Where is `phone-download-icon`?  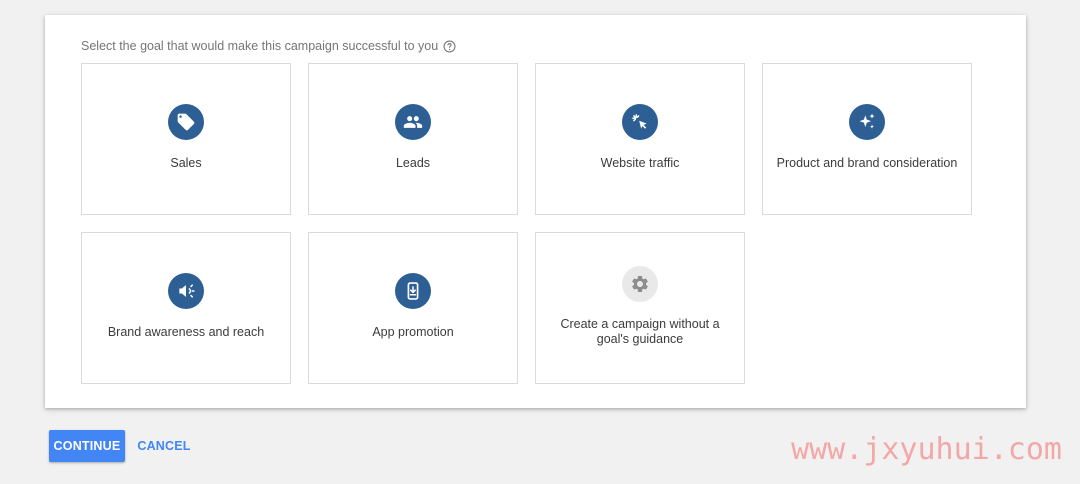
phone-download-icon is located at coordinates (413, 291).